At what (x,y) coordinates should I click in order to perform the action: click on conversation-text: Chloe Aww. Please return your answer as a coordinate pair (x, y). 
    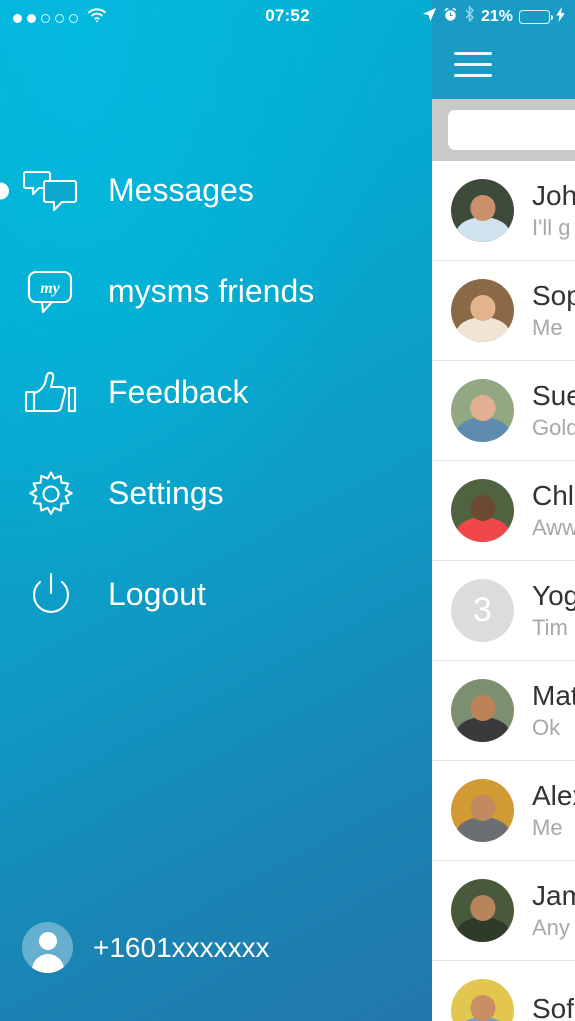
    Looking at the image, I should click on (553, 510).